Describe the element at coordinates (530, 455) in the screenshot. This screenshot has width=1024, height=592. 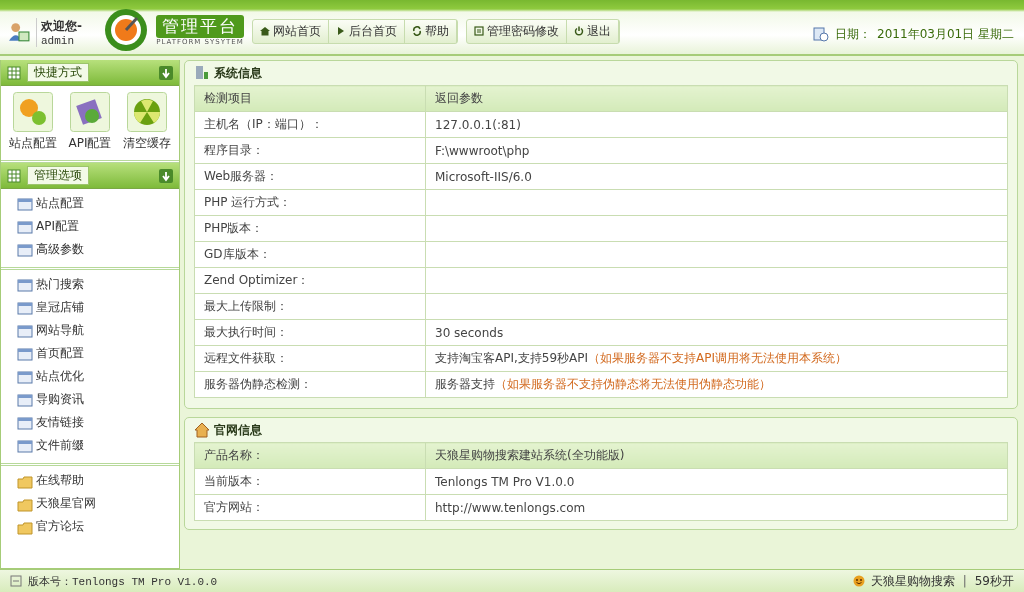
I see `row-value: 天狼星购物搜索建站系统(全功能版)` at that location.